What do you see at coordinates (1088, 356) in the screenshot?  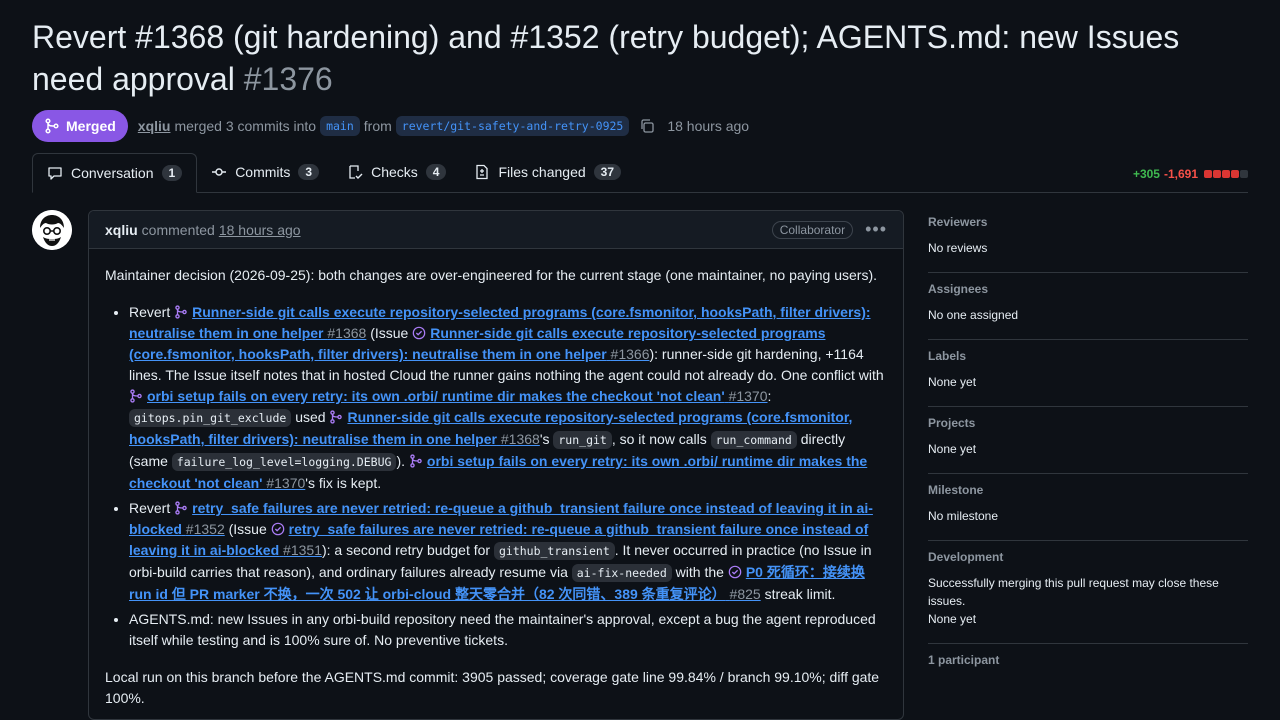 I see `sidebar-label: Labels` at bounding box center [1088, 356].